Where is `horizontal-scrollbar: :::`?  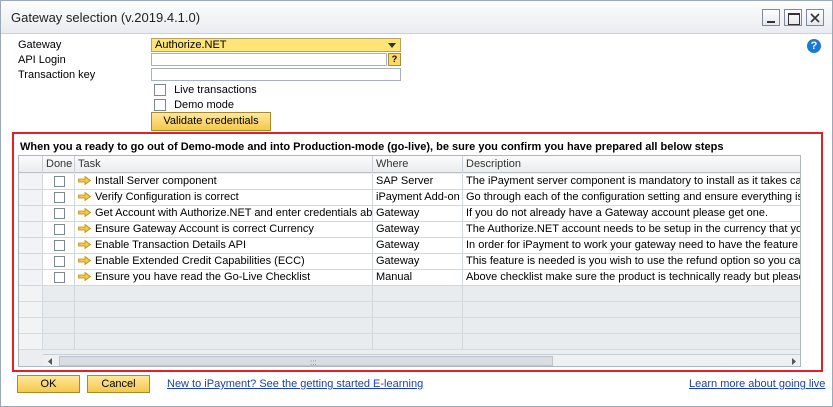
horizontal-scrollbar: ::: is located at coordinates (421, 360).